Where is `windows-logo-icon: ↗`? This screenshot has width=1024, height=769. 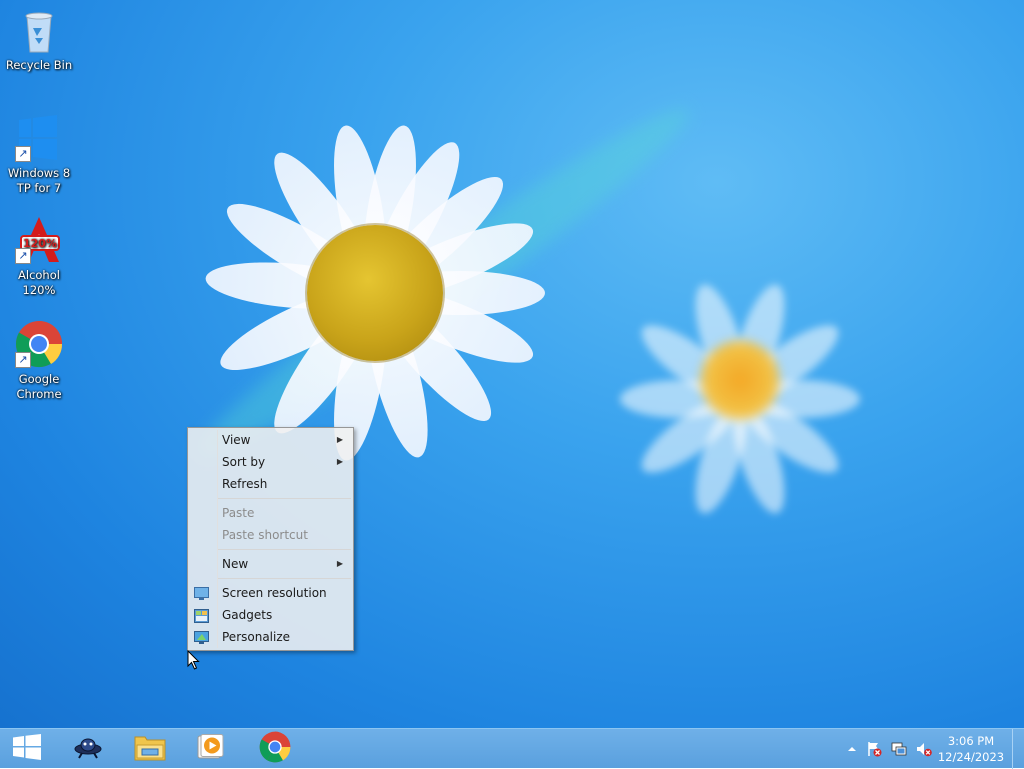 windows-logo-icon: ↗ is located at coordinates (39, 138).